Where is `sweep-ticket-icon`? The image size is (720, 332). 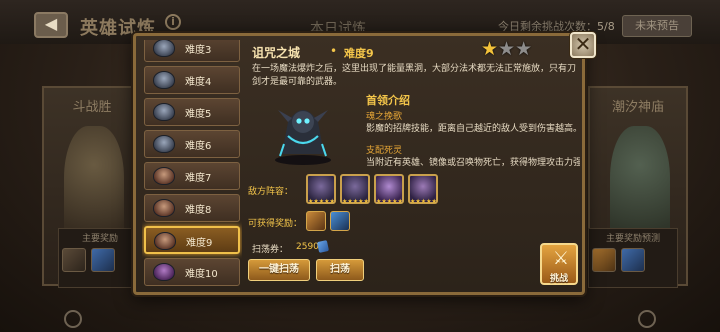 sweep-ticket-icon is located at coordinates (323, 246).